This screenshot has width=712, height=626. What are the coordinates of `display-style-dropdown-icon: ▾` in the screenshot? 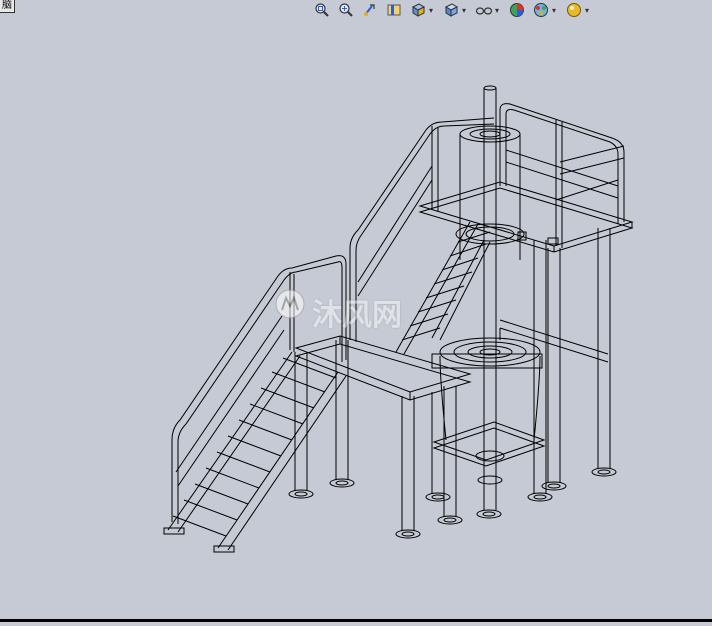 It's located at (465, 10).